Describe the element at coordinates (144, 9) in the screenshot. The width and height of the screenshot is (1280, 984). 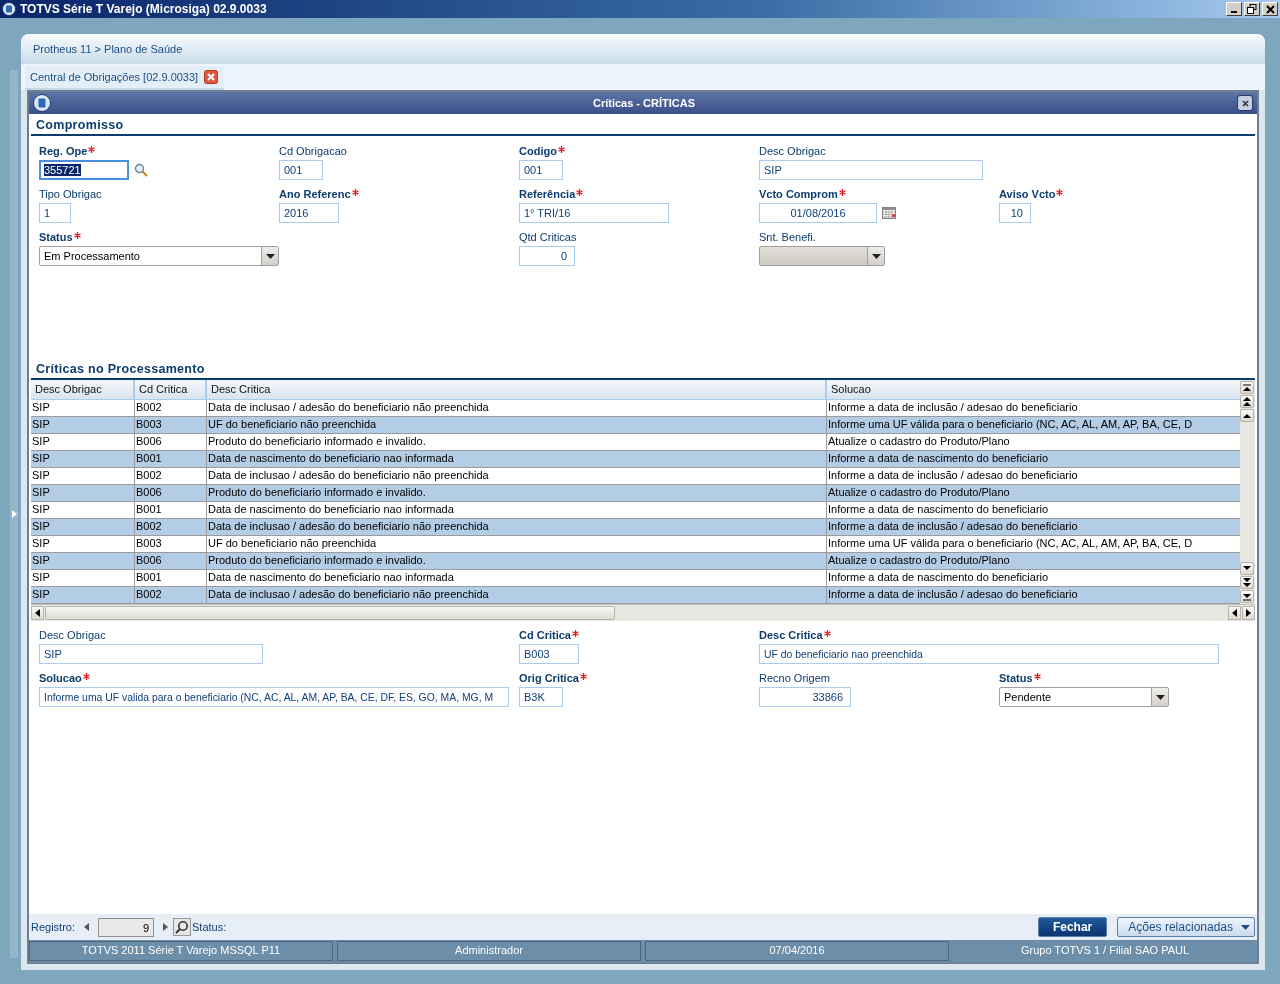
I see `window-title: TOTVS Série T Varejo (Microsiga) 02.9.0033` at that location.